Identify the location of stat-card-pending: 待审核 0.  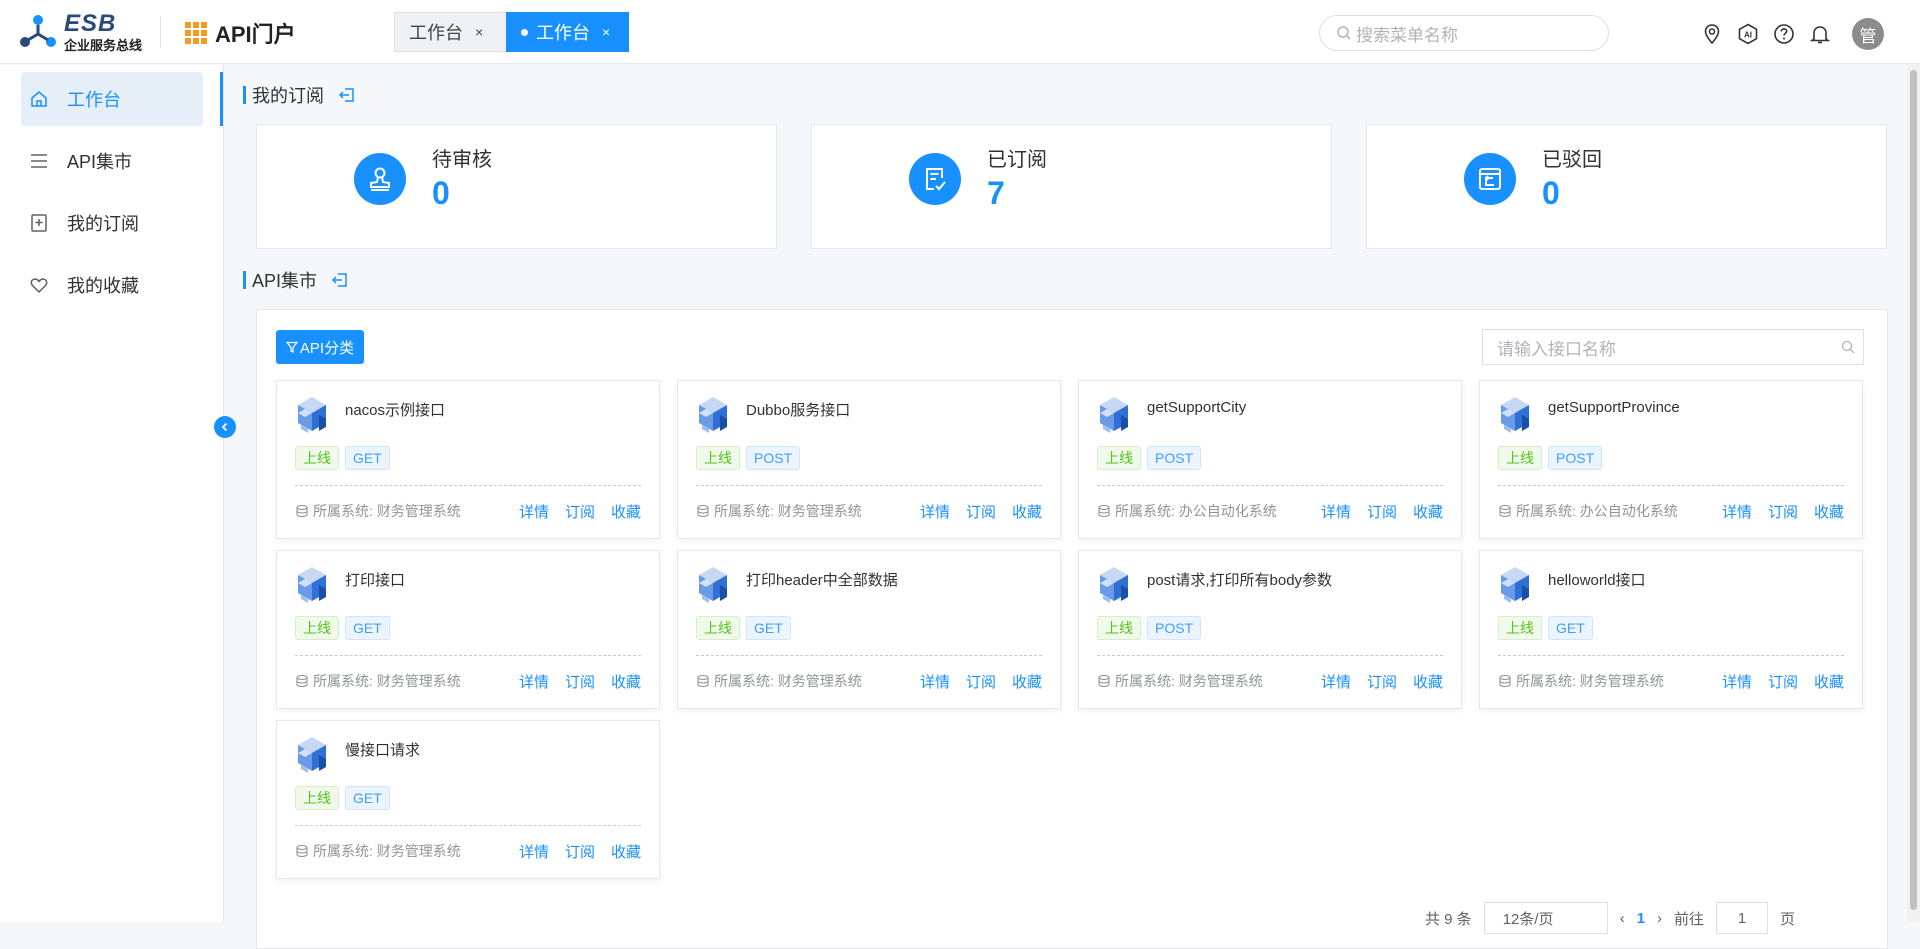
(516, 186).